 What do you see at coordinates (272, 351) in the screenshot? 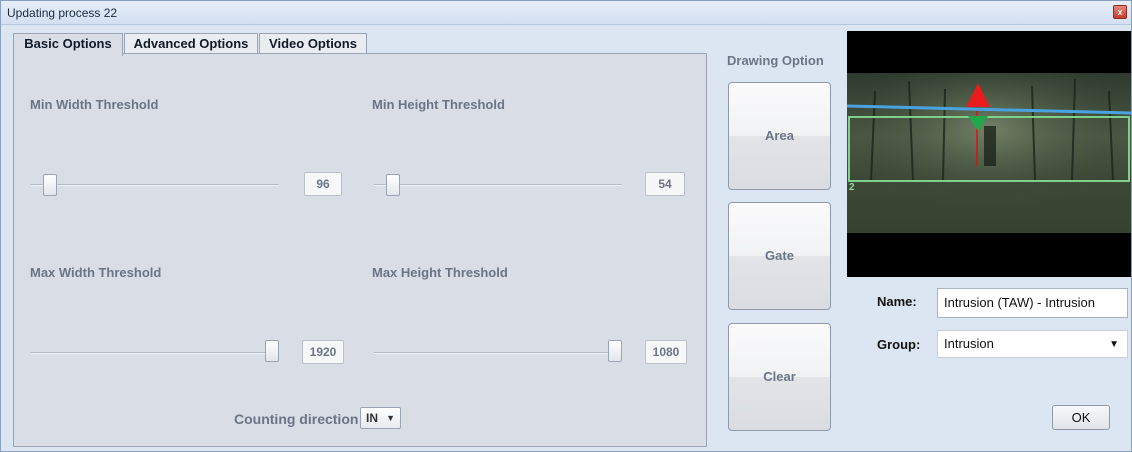
I see `max-width-slider-thumb` at bounding box center [272, 351].